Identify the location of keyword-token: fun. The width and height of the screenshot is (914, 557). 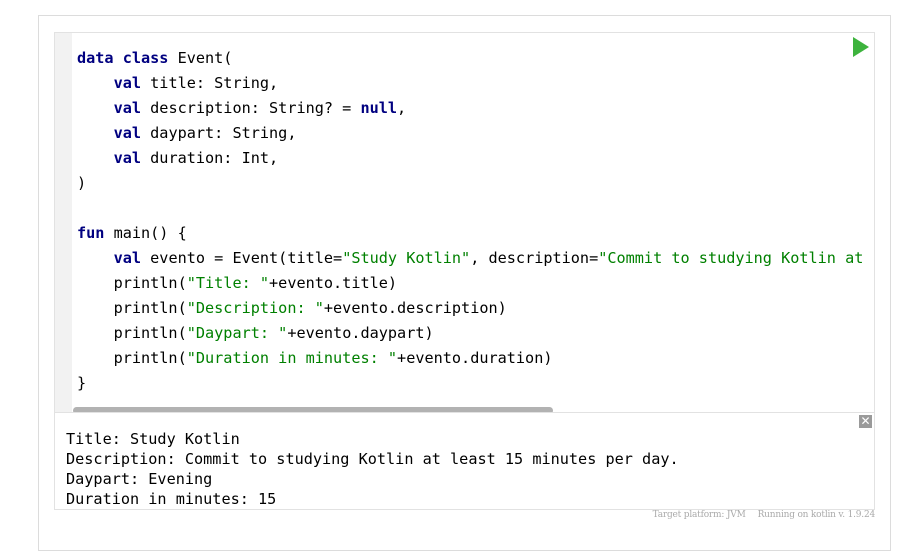
(91, 233).